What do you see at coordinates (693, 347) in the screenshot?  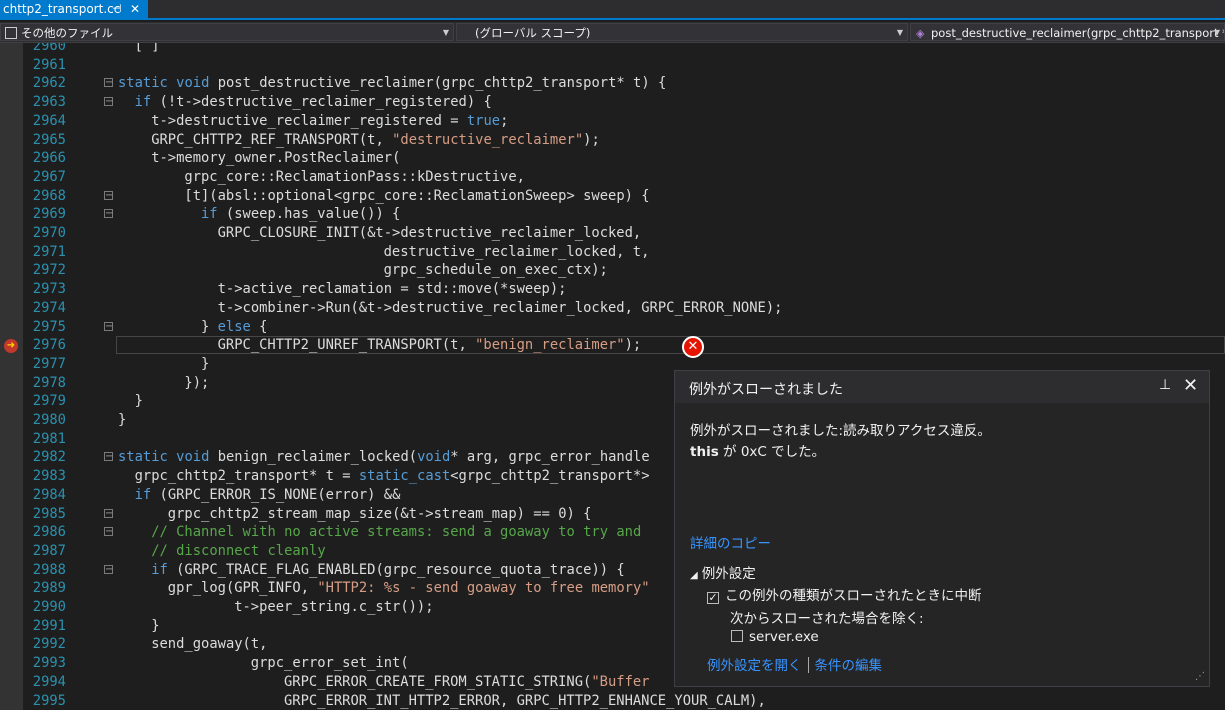 I see `error-icon: ✕` at bounding box center [693, 347].